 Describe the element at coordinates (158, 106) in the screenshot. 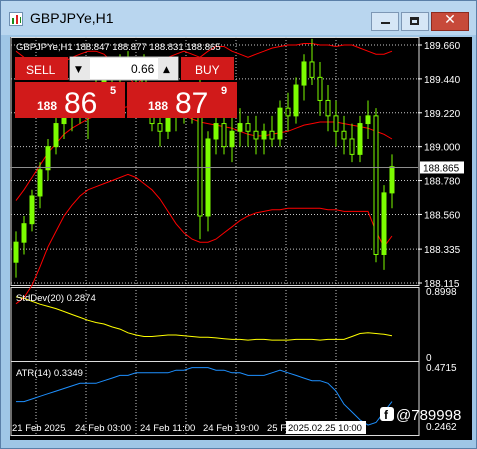

I see `buy-price-prefix: 188` at that location.